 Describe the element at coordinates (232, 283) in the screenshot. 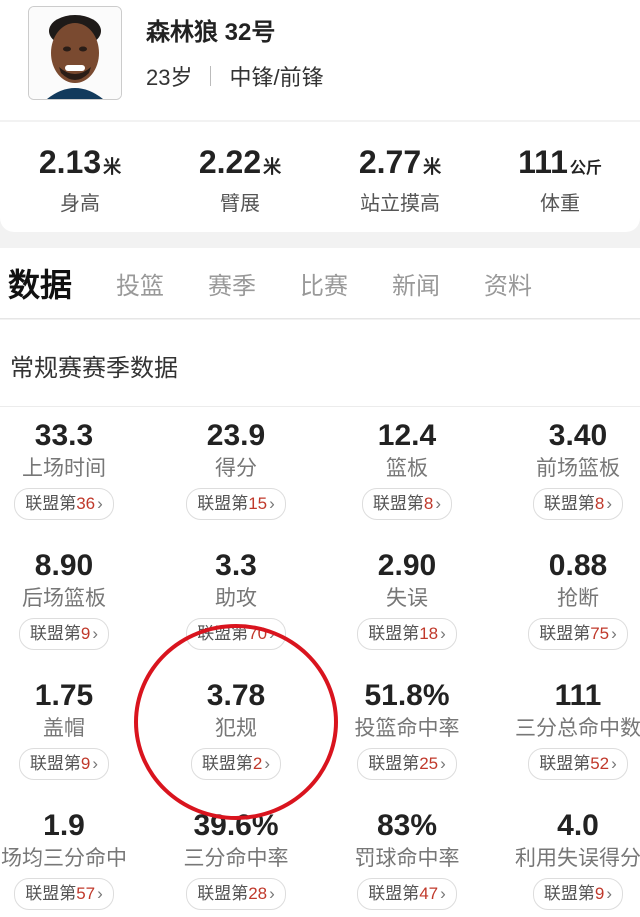

I see `tab-season: 赛季` at that location.